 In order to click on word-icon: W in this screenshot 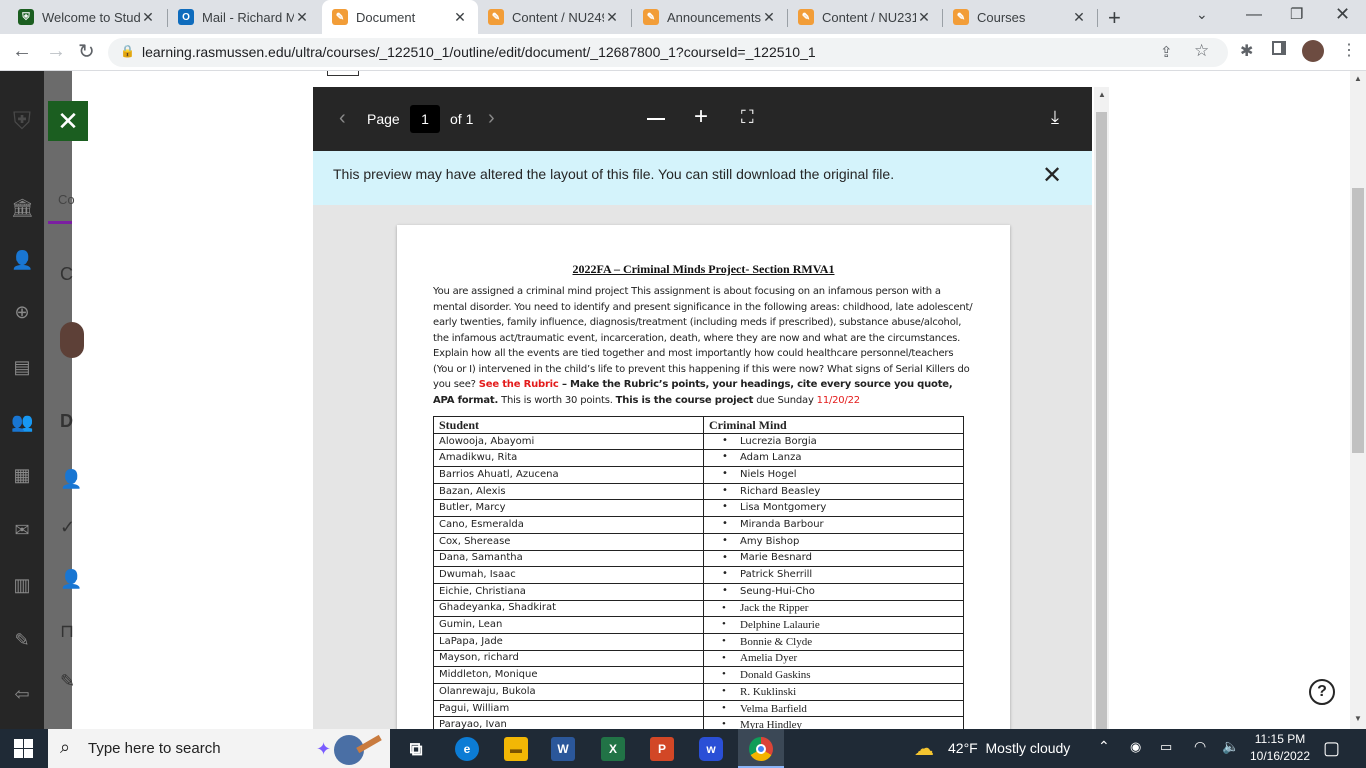, I will do `click(563, 749)`.